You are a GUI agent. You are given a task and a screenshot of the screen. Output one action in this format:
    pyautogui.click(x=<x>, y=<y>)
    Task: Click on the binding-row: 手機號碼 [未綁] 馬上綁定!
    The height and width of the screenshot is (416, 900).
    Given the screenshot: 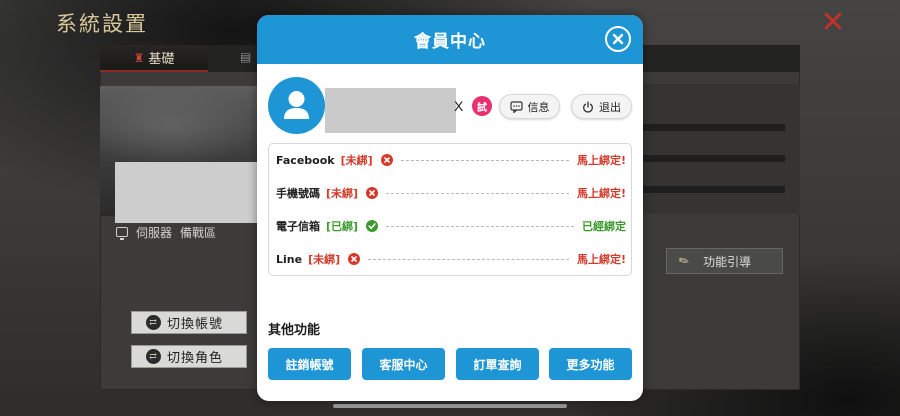 What is the action you would take?
    pyautogui.click(x=451, y=193)
    